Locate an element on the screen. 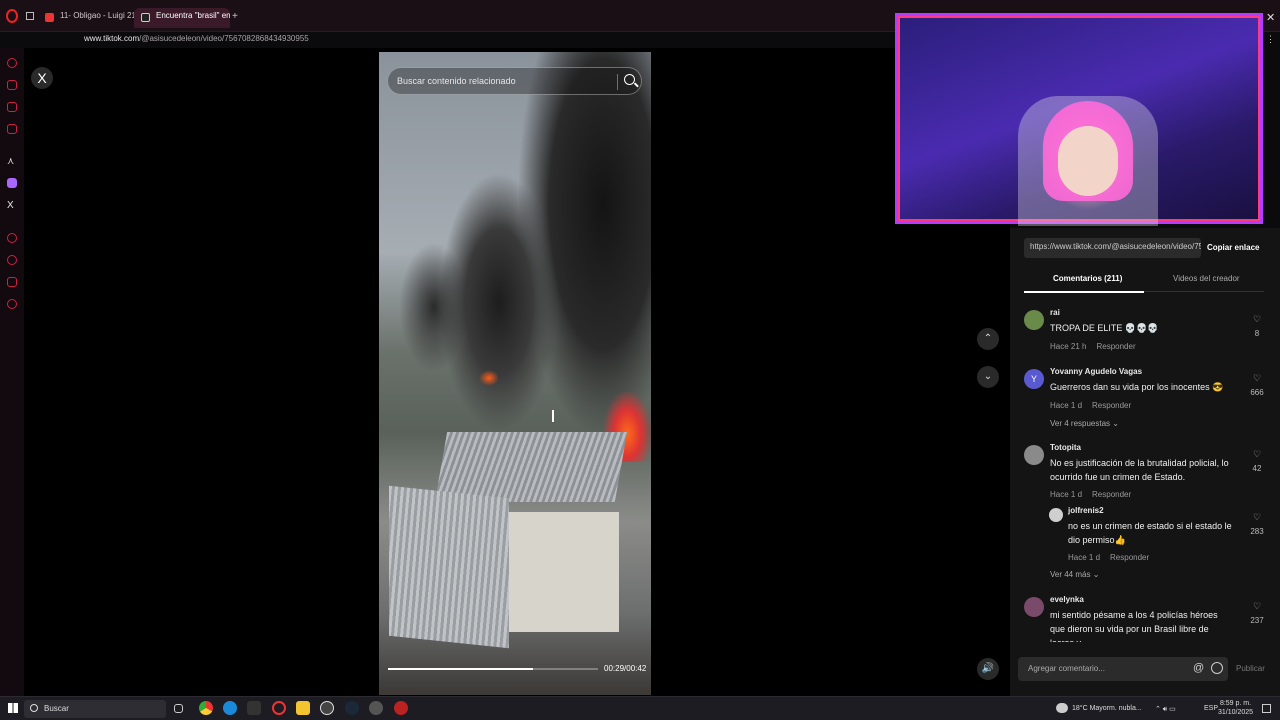 This screenshot has width=1280, height=720. heart-icon: ♡ is located at coordinates (1257, 606).